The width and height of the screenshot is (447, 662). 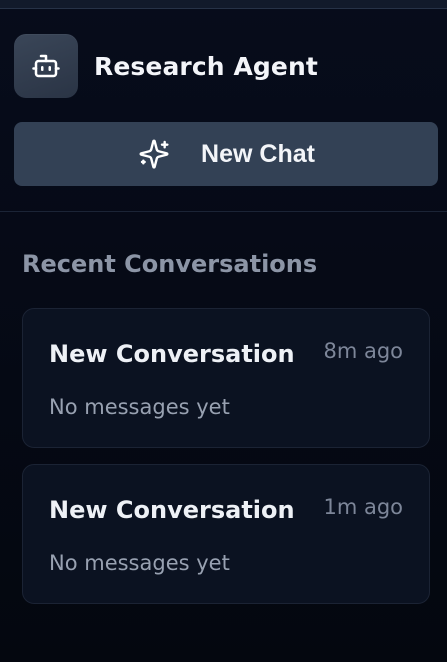 I want to click on new-chat-label: New Chat, so click(x=258, y=153).